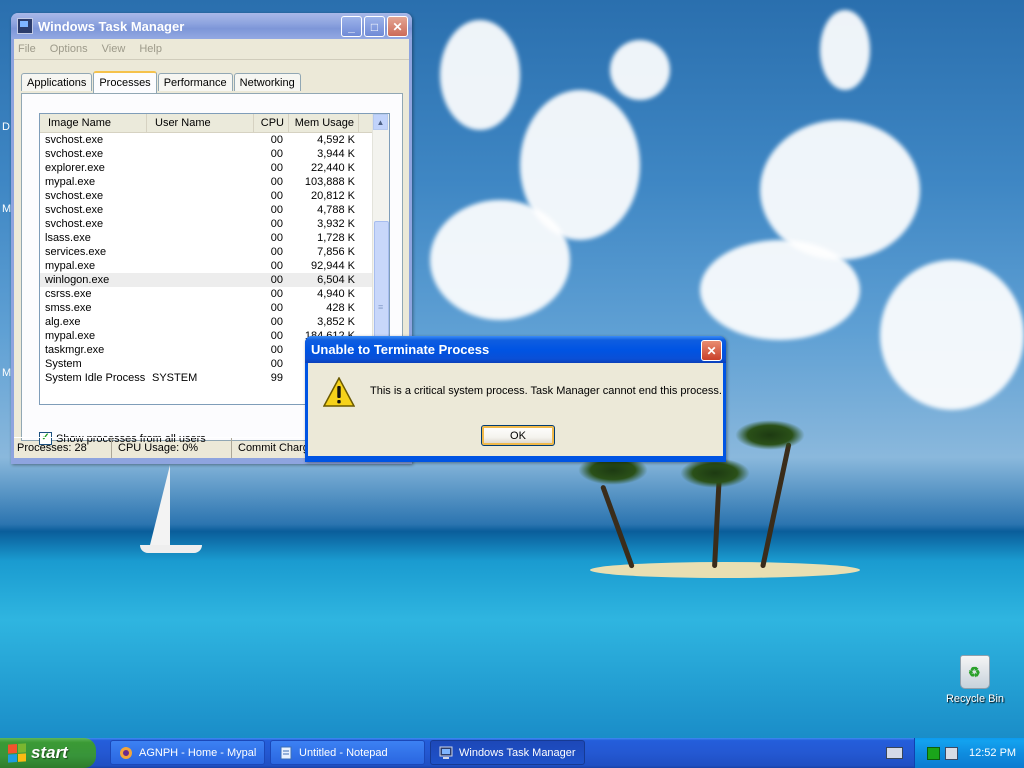 The width and height of the screenshot is (1024, 768). Describe the element at coordinates (276, 378) in the screenshot. I see `process-cell-cpu: 99` at that location.